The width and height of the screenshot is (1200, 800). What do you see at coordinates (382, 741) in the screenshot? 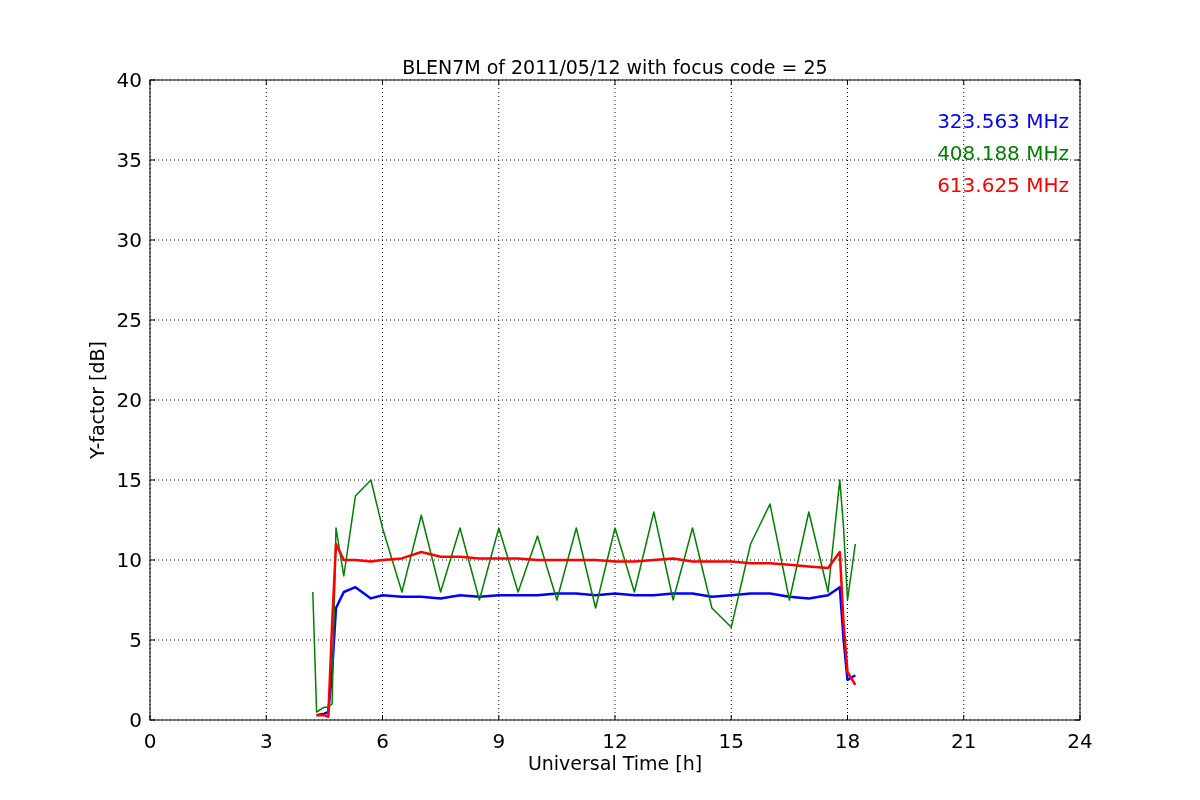
I see `x-tick-label: 6` at bounding box center [382, 741].